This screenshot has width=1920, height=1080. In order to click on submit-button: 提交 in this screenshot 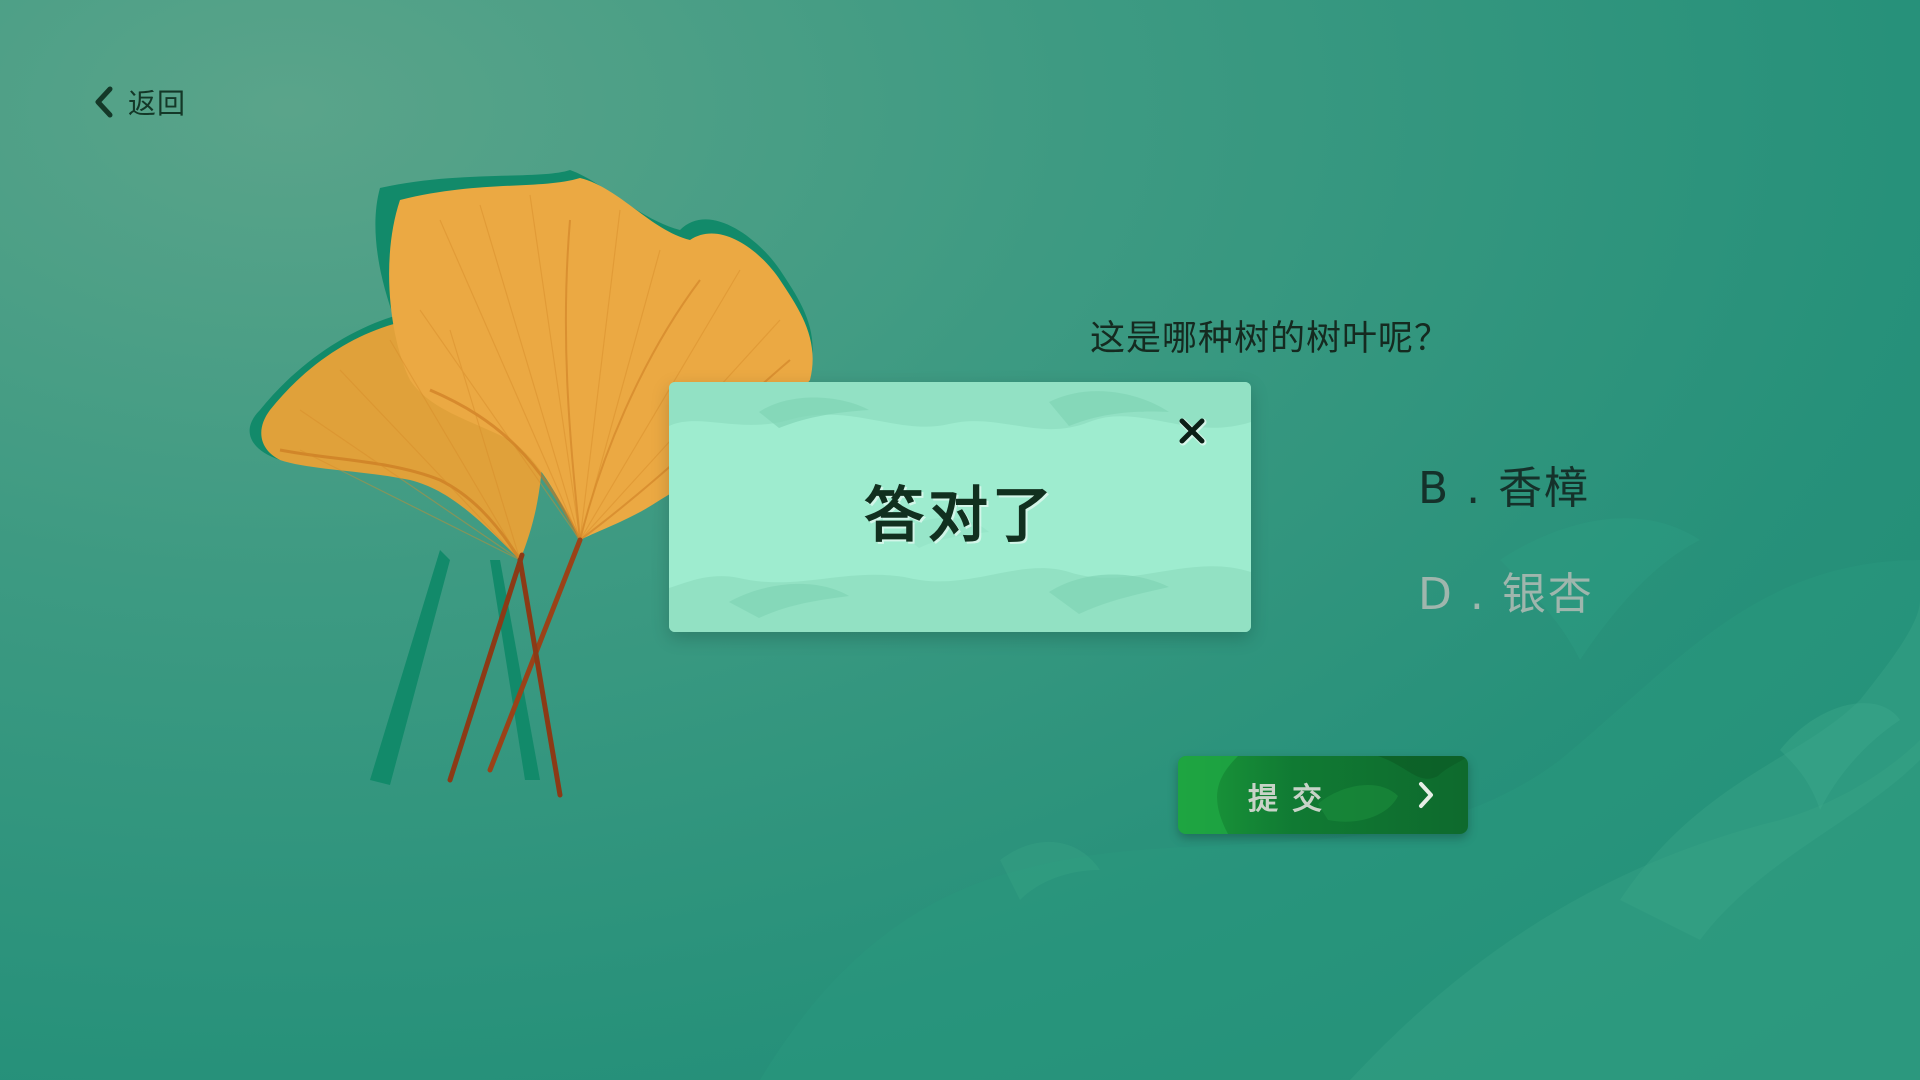, I will do `click(1323, 795)`.